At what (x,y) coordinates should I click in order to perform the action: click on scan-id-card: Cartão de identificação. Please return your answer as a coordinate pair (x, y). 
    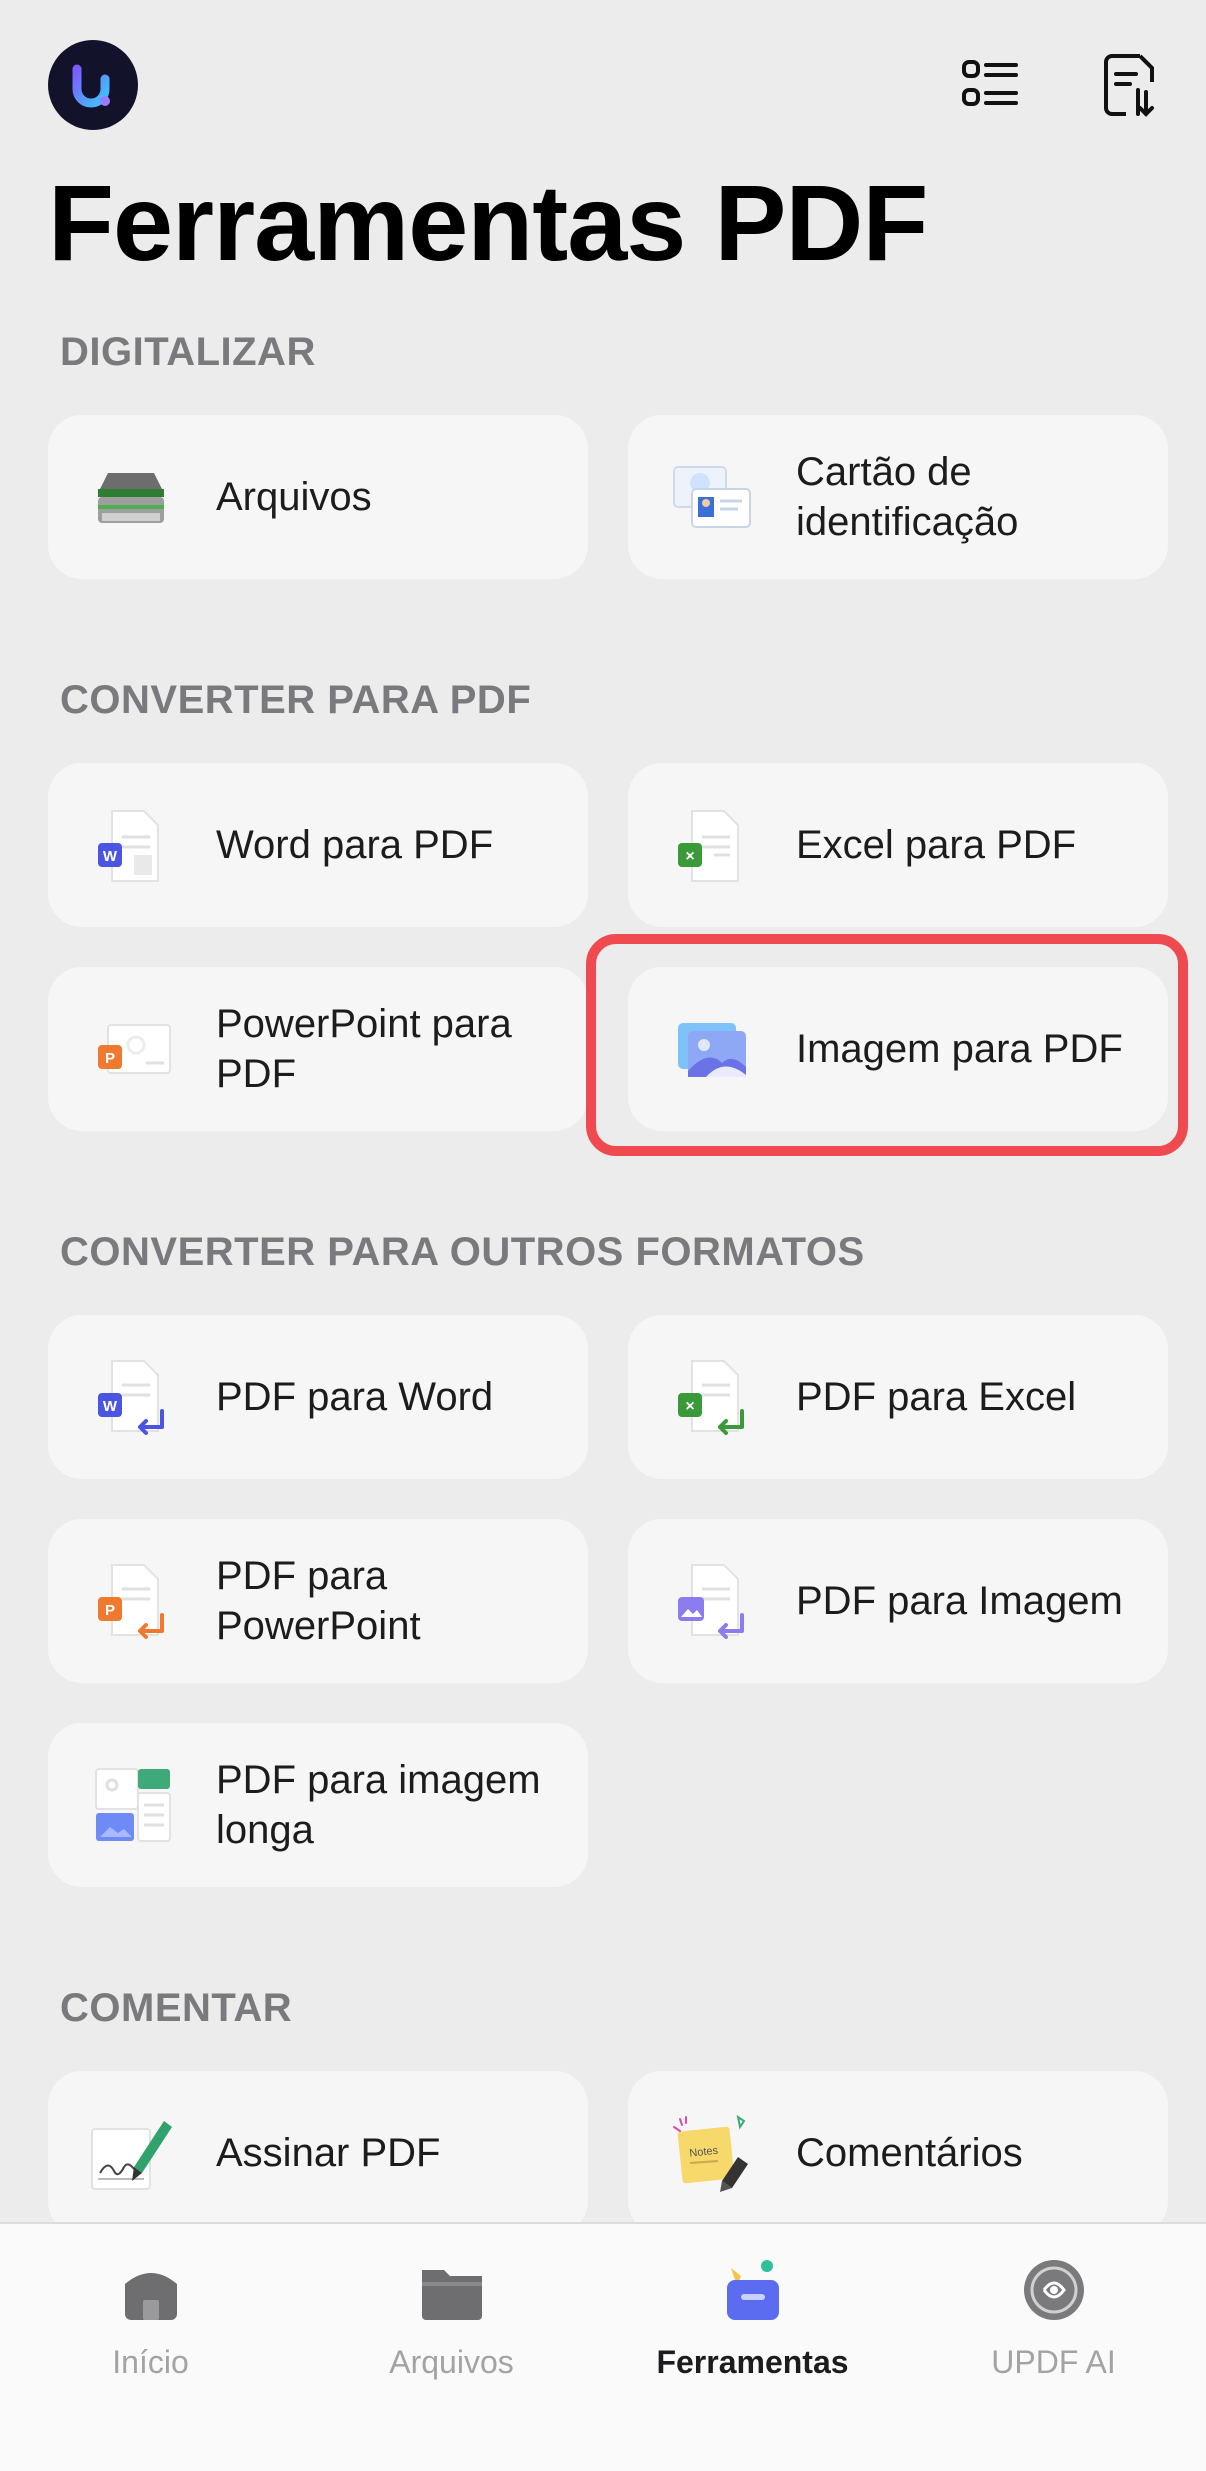
    Looking at the image, I should click on (898, 497).